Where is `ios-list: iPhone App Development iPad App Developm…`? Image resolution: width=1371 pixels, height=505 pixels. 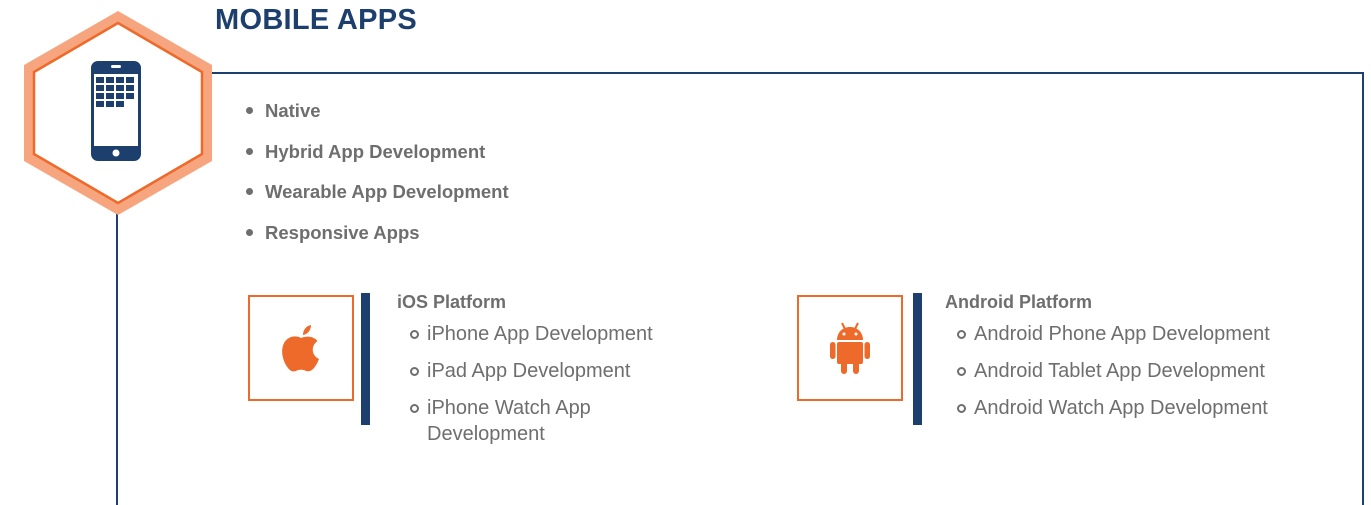
ios-list: iPhone App Development iPad App Developm… is located at coordinates (560, 389).